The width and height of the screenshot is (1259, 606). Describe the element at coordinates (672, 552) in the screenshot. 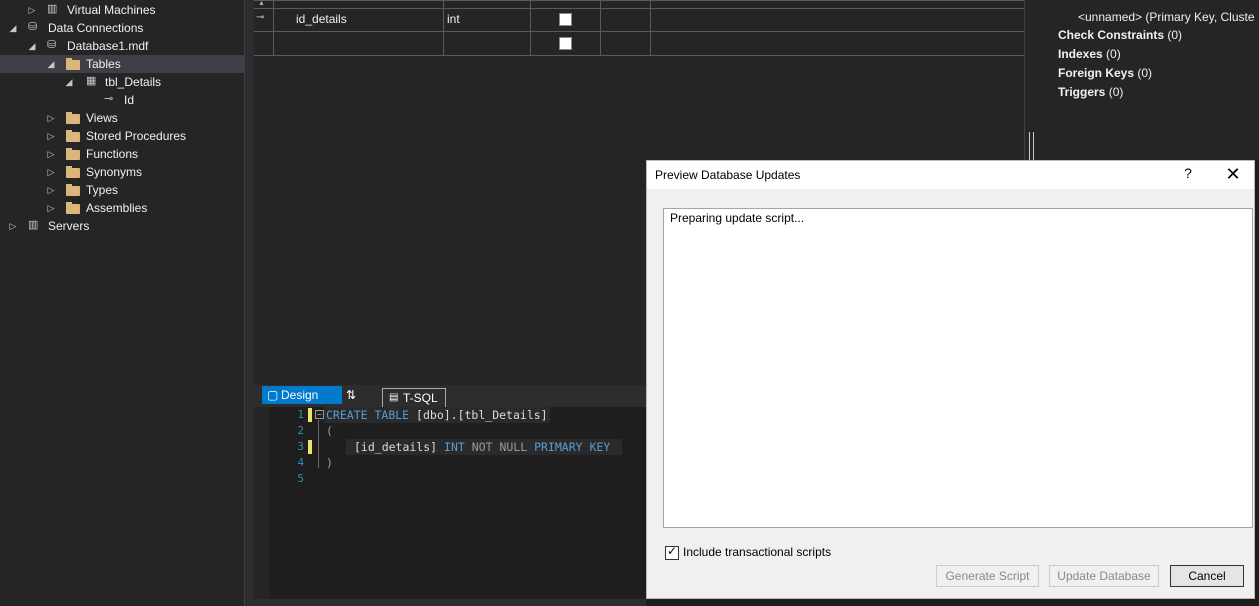

I see `include-transactional-checkbox: ✓` at that location.